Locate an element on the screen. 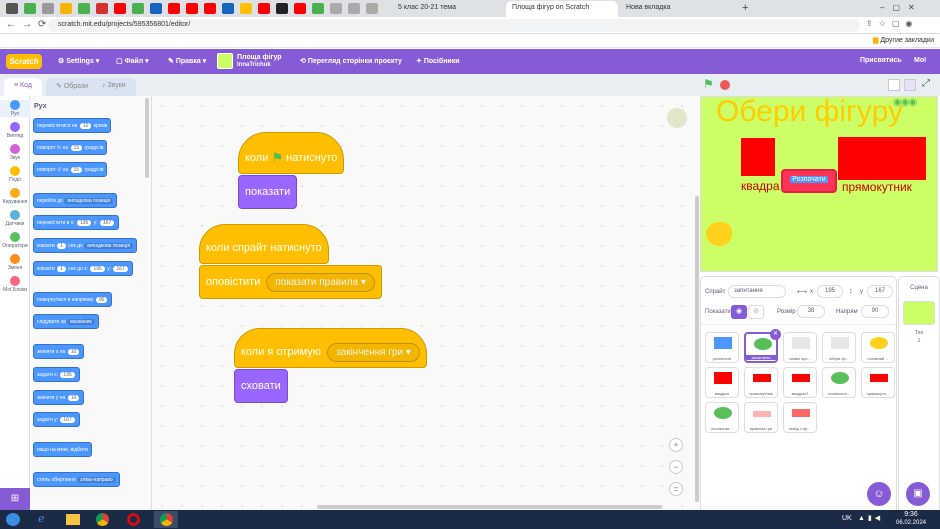 Image resolution: width=940 pixels, height=529 pixels. palette-block: задати y: 167 is located at coordinates (56, 419).